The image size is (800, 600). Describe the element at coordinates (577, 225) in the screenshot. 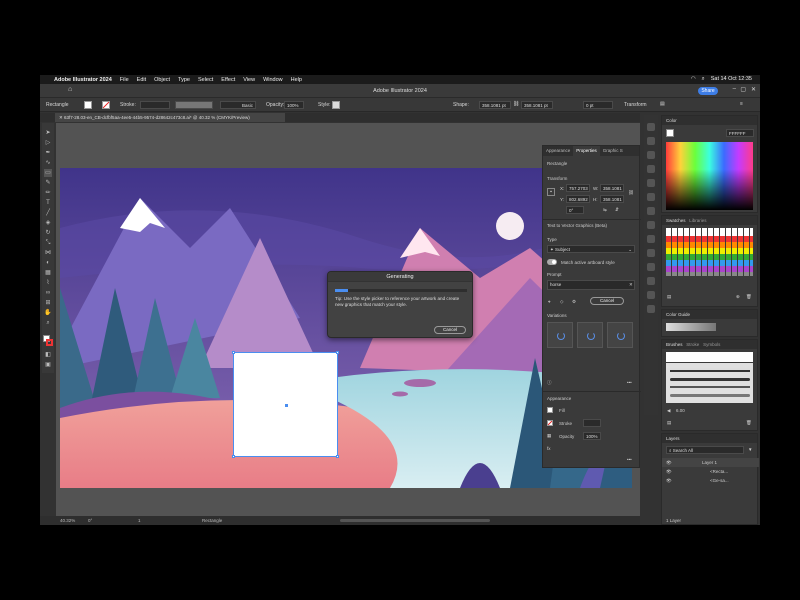

I see `ttv-section-title: Text to Vector Graphics (Beta)` at that location.